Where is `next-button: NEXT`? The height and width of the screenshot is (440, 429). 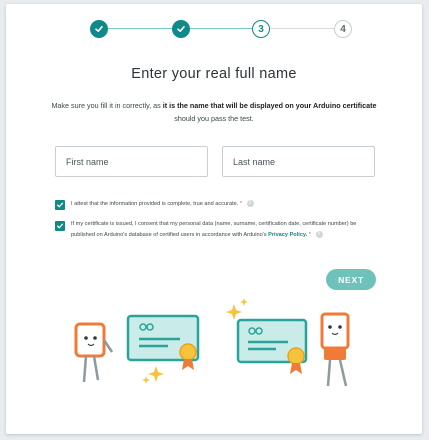
next-button: NEXT is located at coordinates (351, 279).